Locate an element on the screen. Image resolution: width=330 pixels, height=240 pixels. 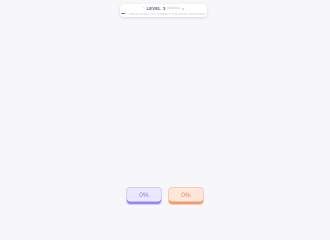
score-right-value: 0% is located at coordinates (186, 195).